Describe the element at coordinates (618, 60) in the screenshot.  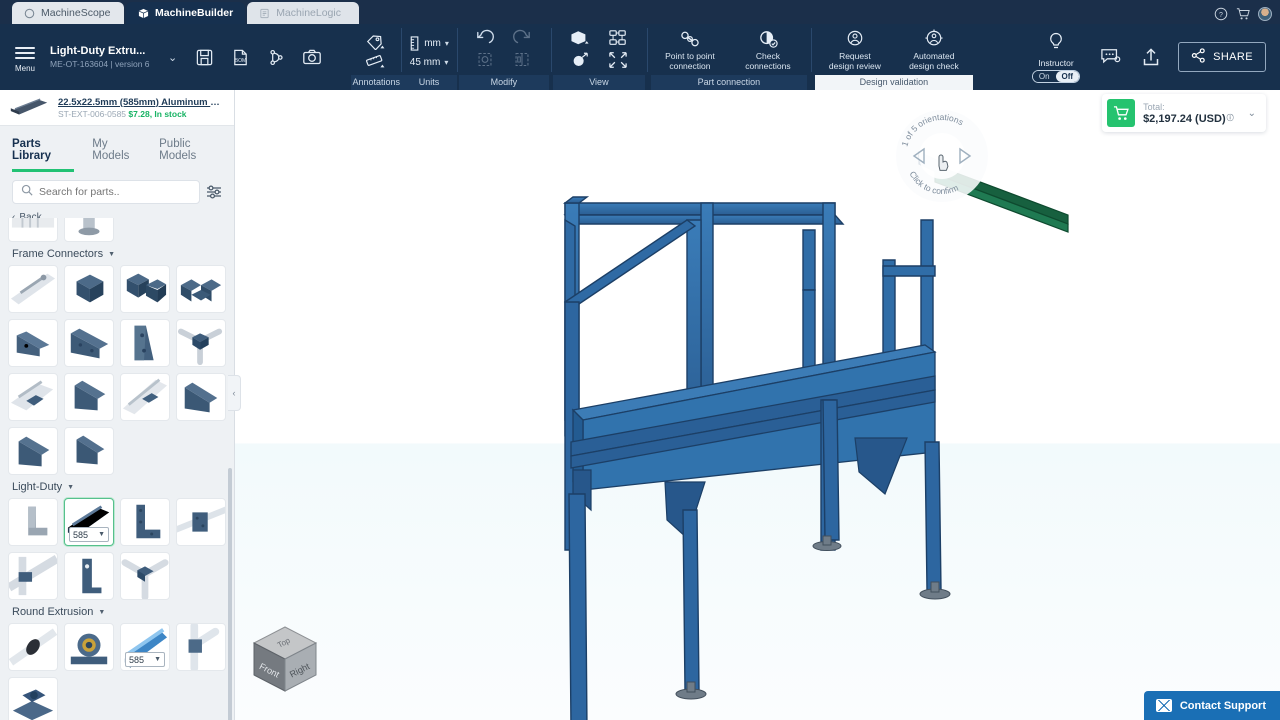
I see `fit-to-screen-icon` at that location.